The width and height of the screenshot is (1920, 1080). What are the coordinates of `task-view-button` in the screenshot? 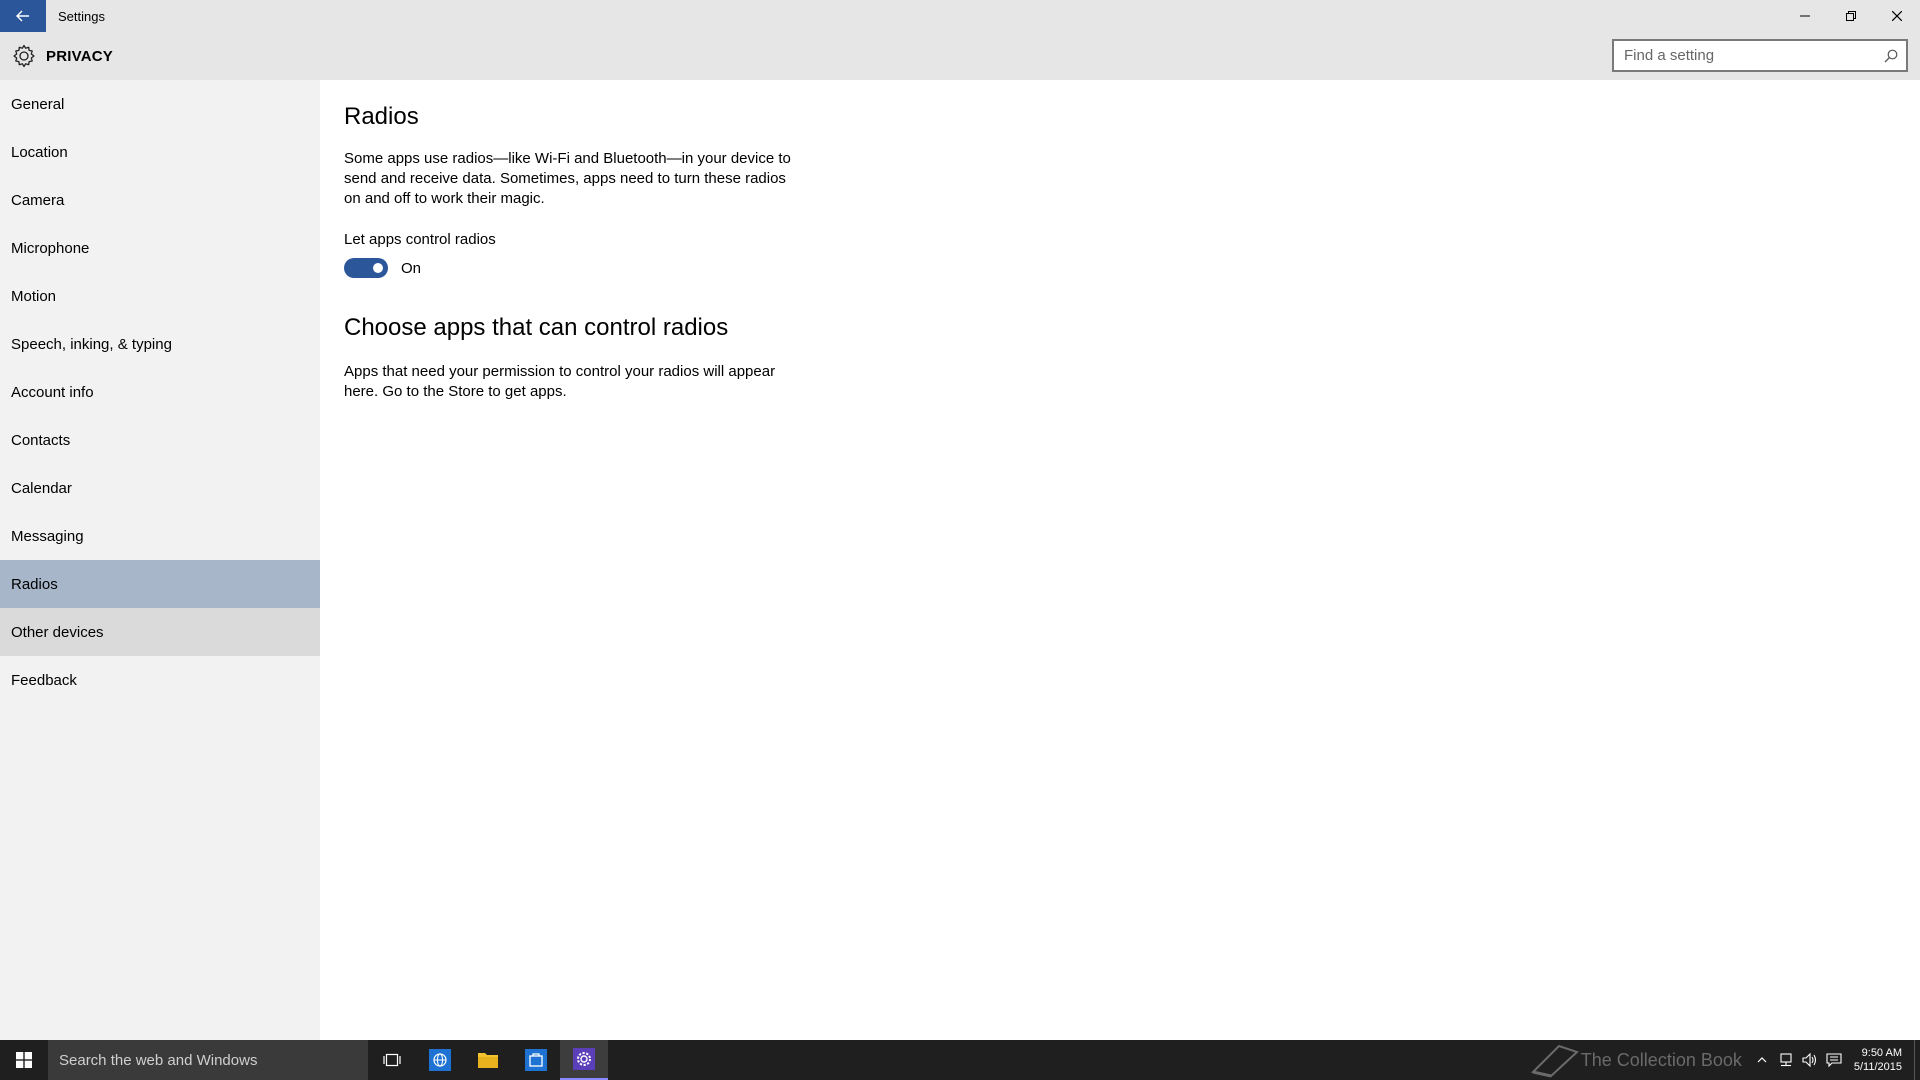 It's located at (392, 1060).